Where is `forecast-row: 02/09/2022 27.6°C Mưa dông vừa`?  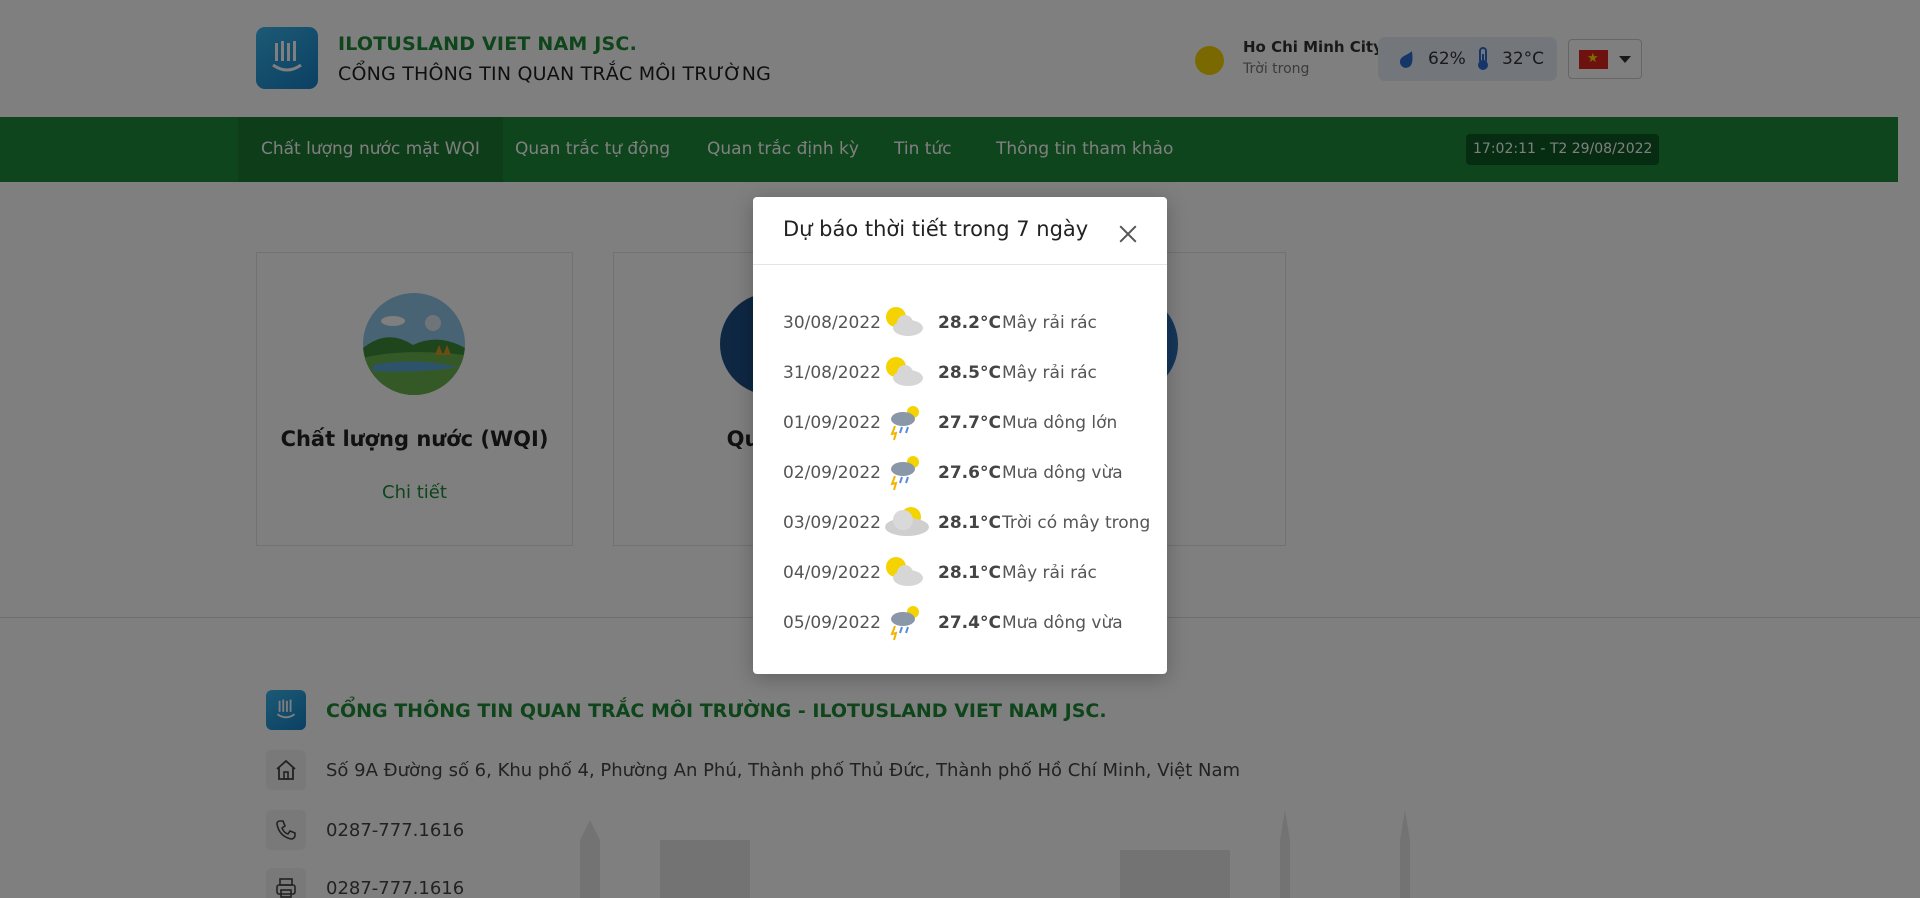 forecast-row: 02/09/2022 27.6°C Mưa dông vừa is located at coordinates (968, 472).